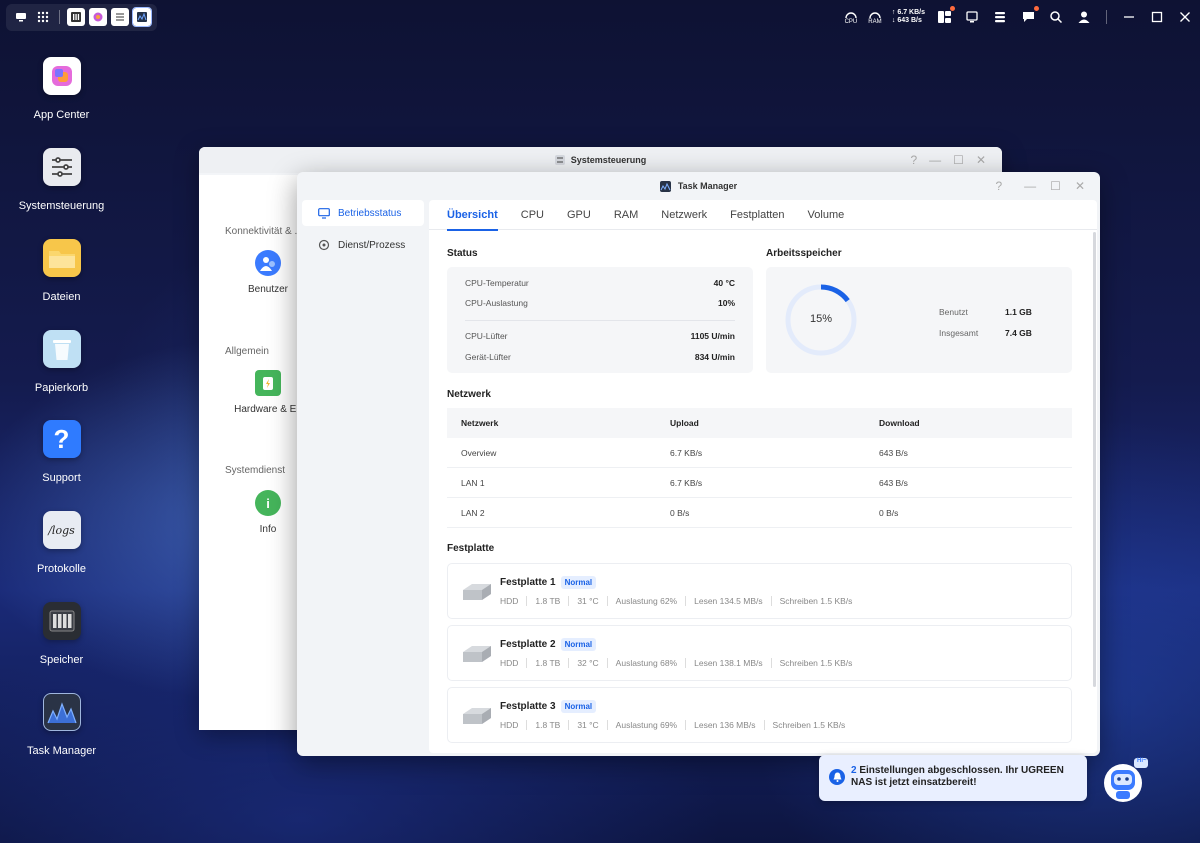  Describe the element at coordinates (698, 186) in the screenshot. I see `window-titlebar: Task Manager` at that location.